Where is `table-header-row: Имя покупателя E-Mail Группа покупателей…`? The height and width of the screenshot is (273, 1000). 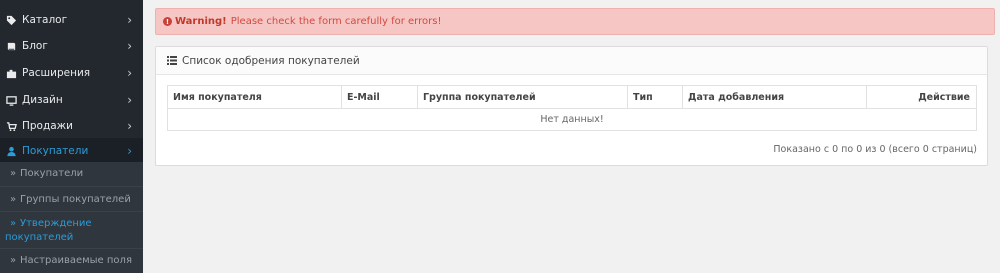 table-header-row: Имя покупателя E-Mail Группа покупателей… is located at coordinates (572, 97).